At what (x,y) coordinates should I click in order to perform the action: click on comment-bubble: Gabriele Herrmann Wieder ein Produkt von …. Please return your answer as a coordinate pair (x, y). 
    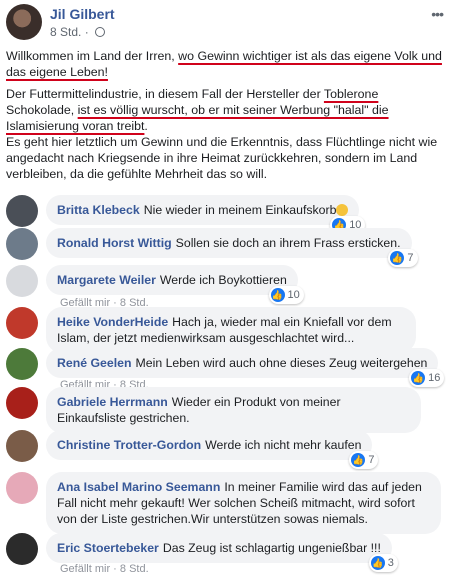
    Looking at the image, I should click on (233, 410).